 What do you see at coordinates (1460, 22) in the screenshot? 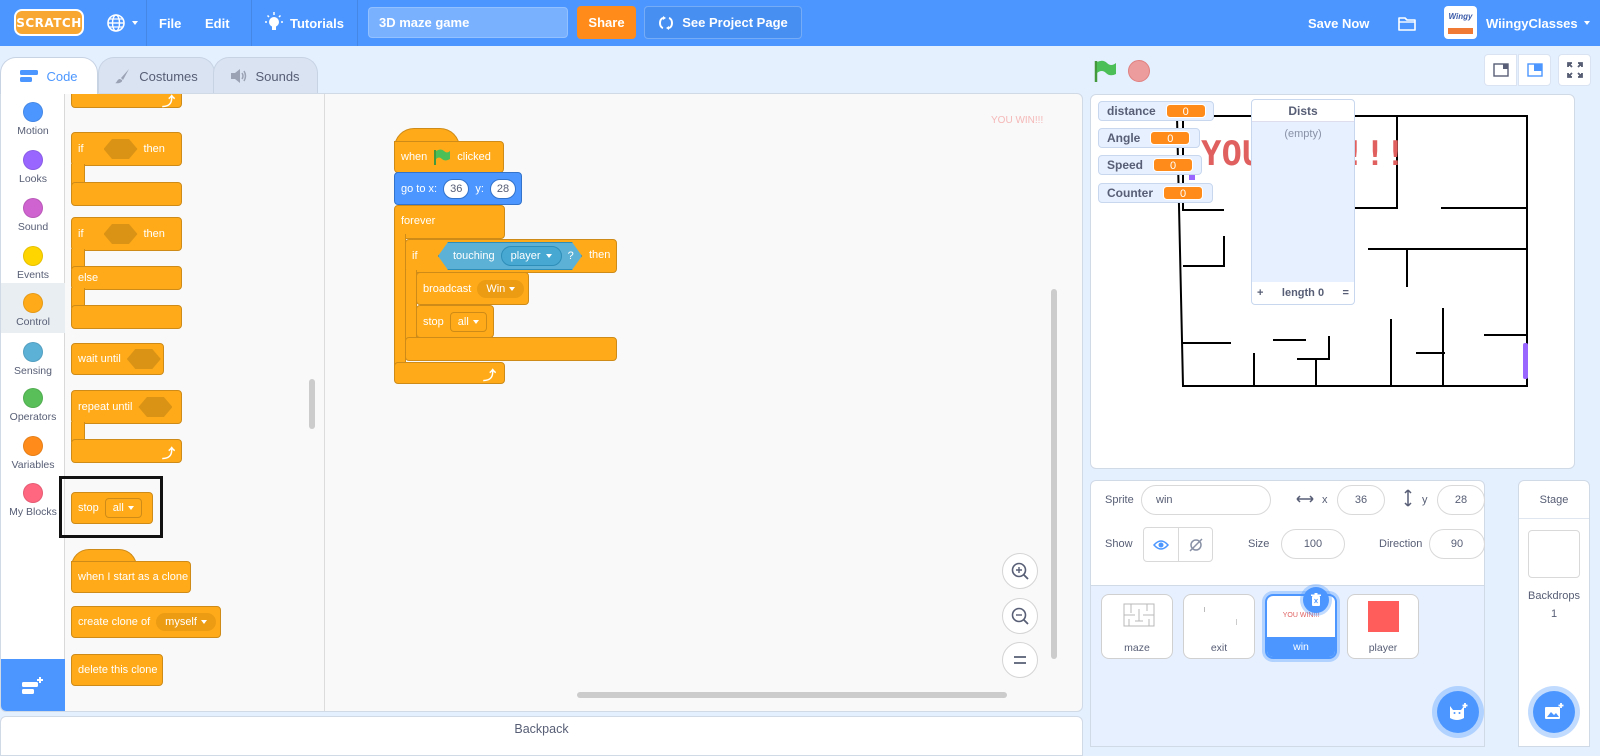
I see `avatar: Wingy` at bounding box center [1460, 22].